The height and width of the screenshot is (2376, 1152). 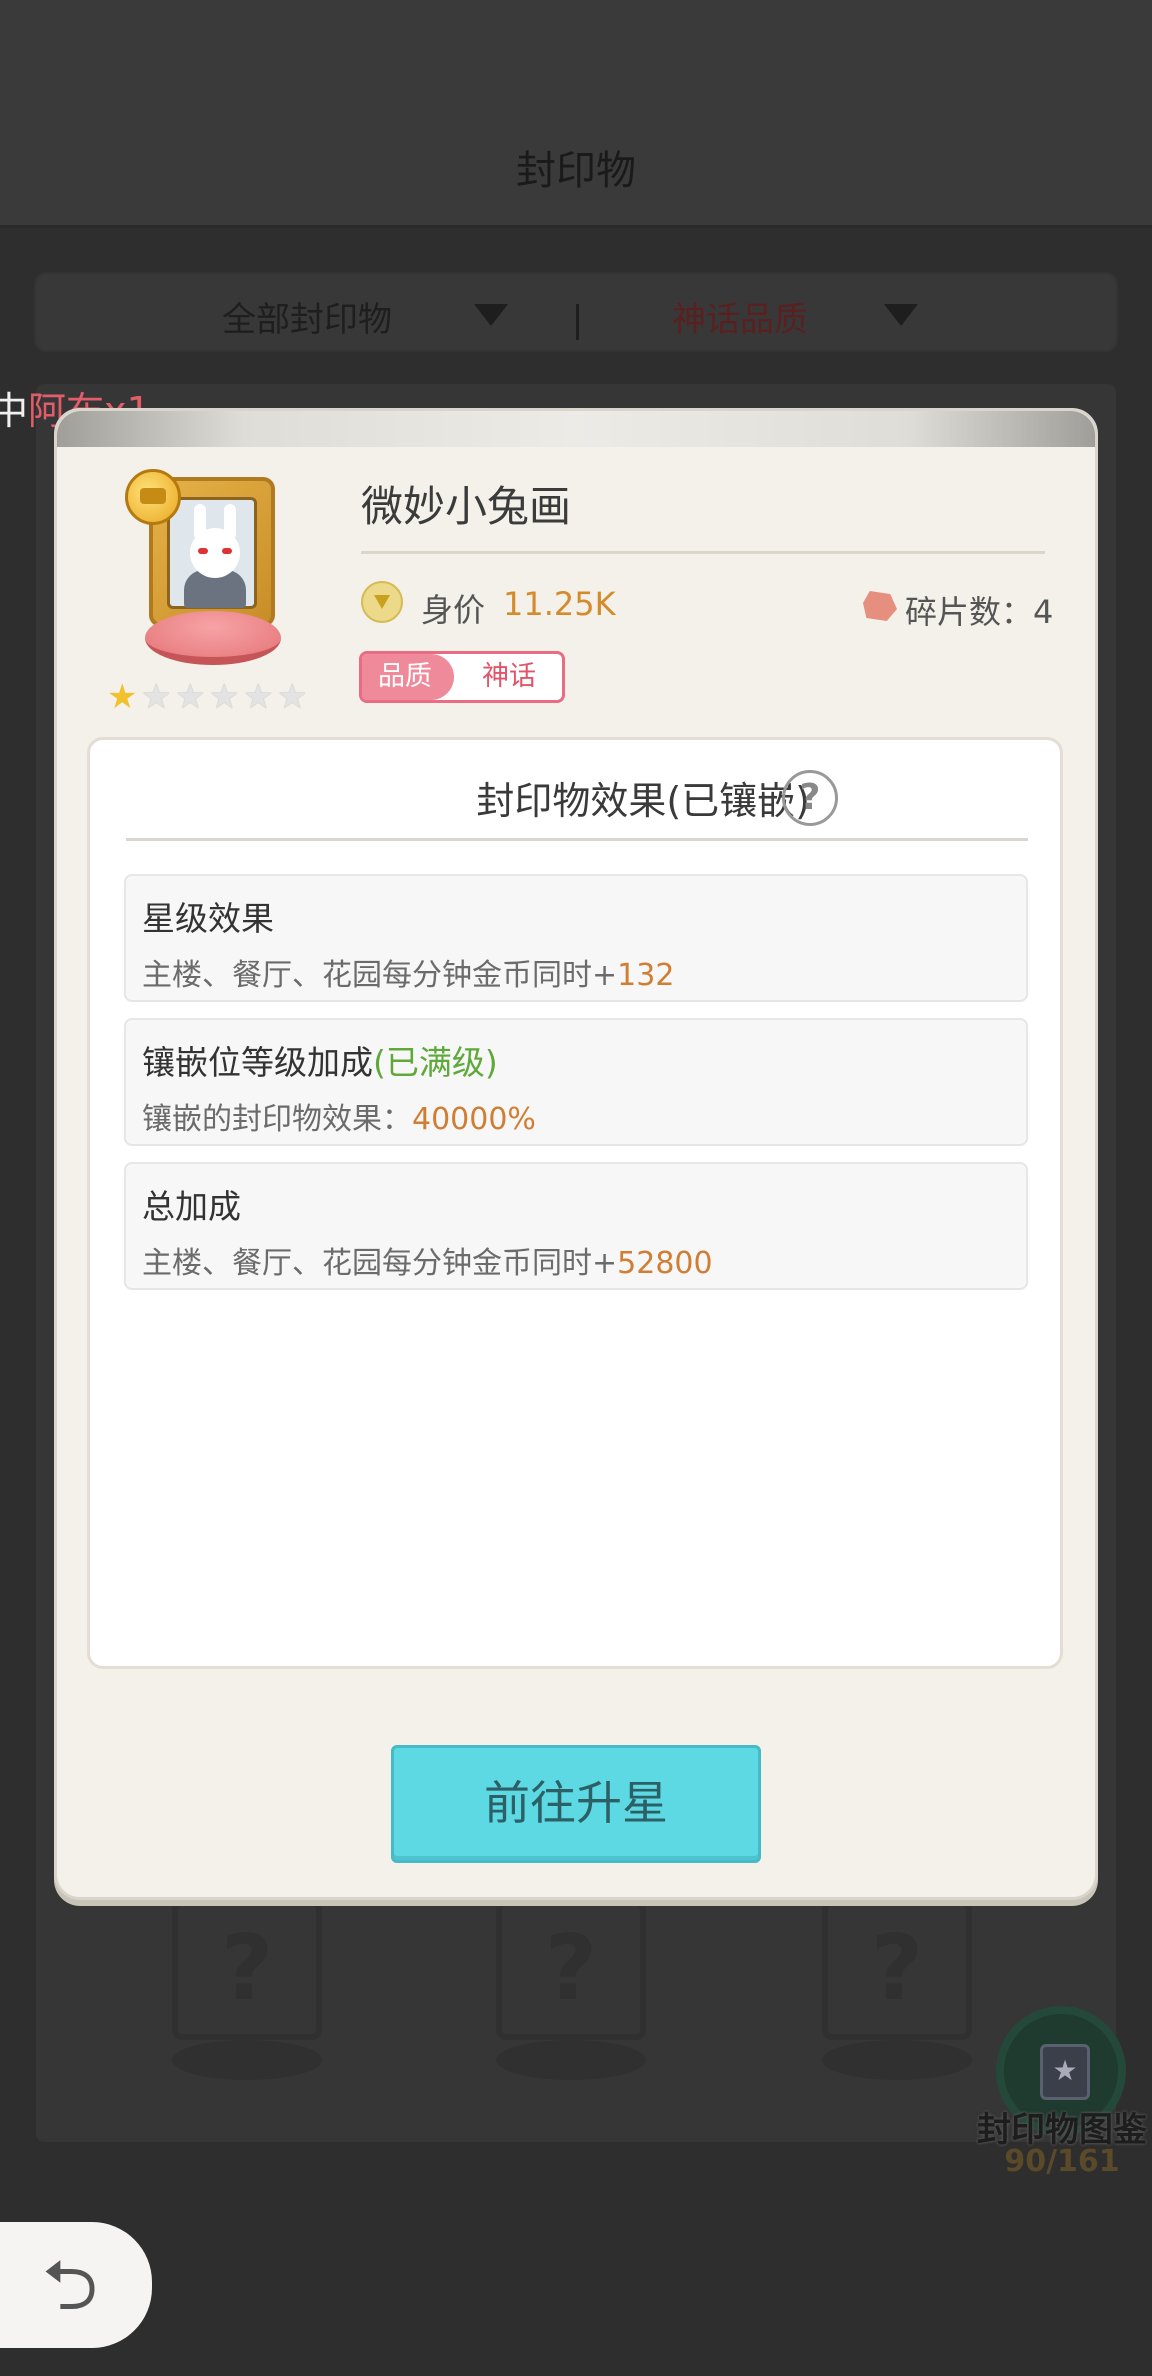 What do you see at coordinates (810, 798) in the screenshot?
I see `help-icon: ?` at bounding box center [810, 798].